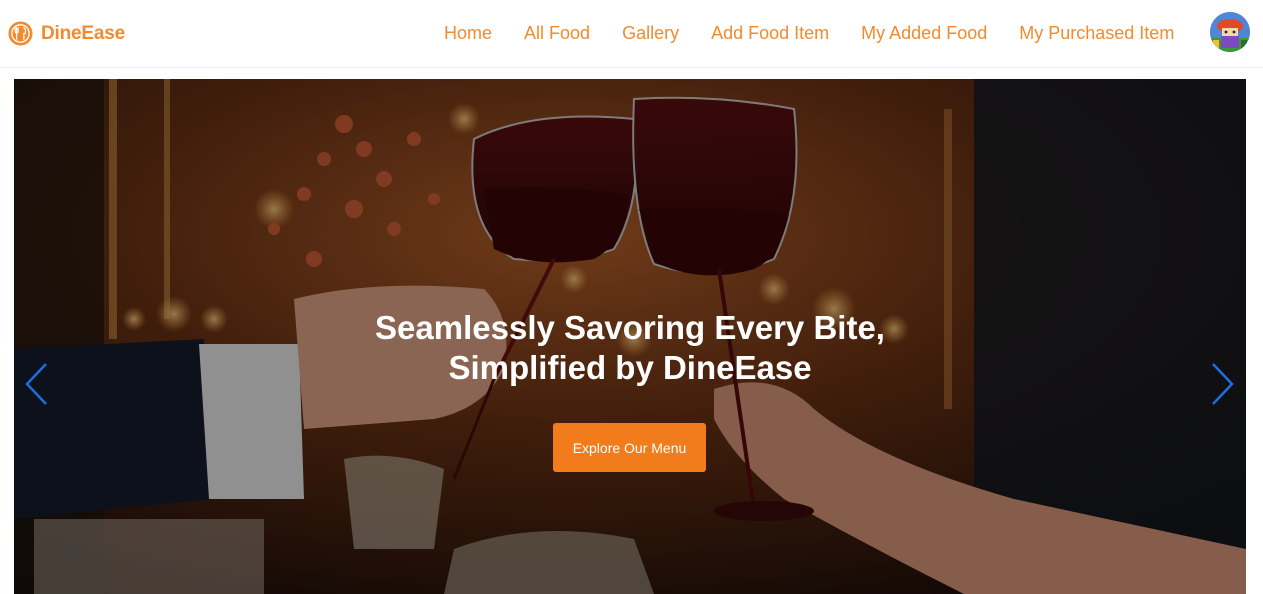 The height and width of the screenshot is (594, 1263). What do you see at coordinates (629, 447) in the screenshot?
I see `explore-menu-button: Explore Our Menu` at bounding box center [629, 447].